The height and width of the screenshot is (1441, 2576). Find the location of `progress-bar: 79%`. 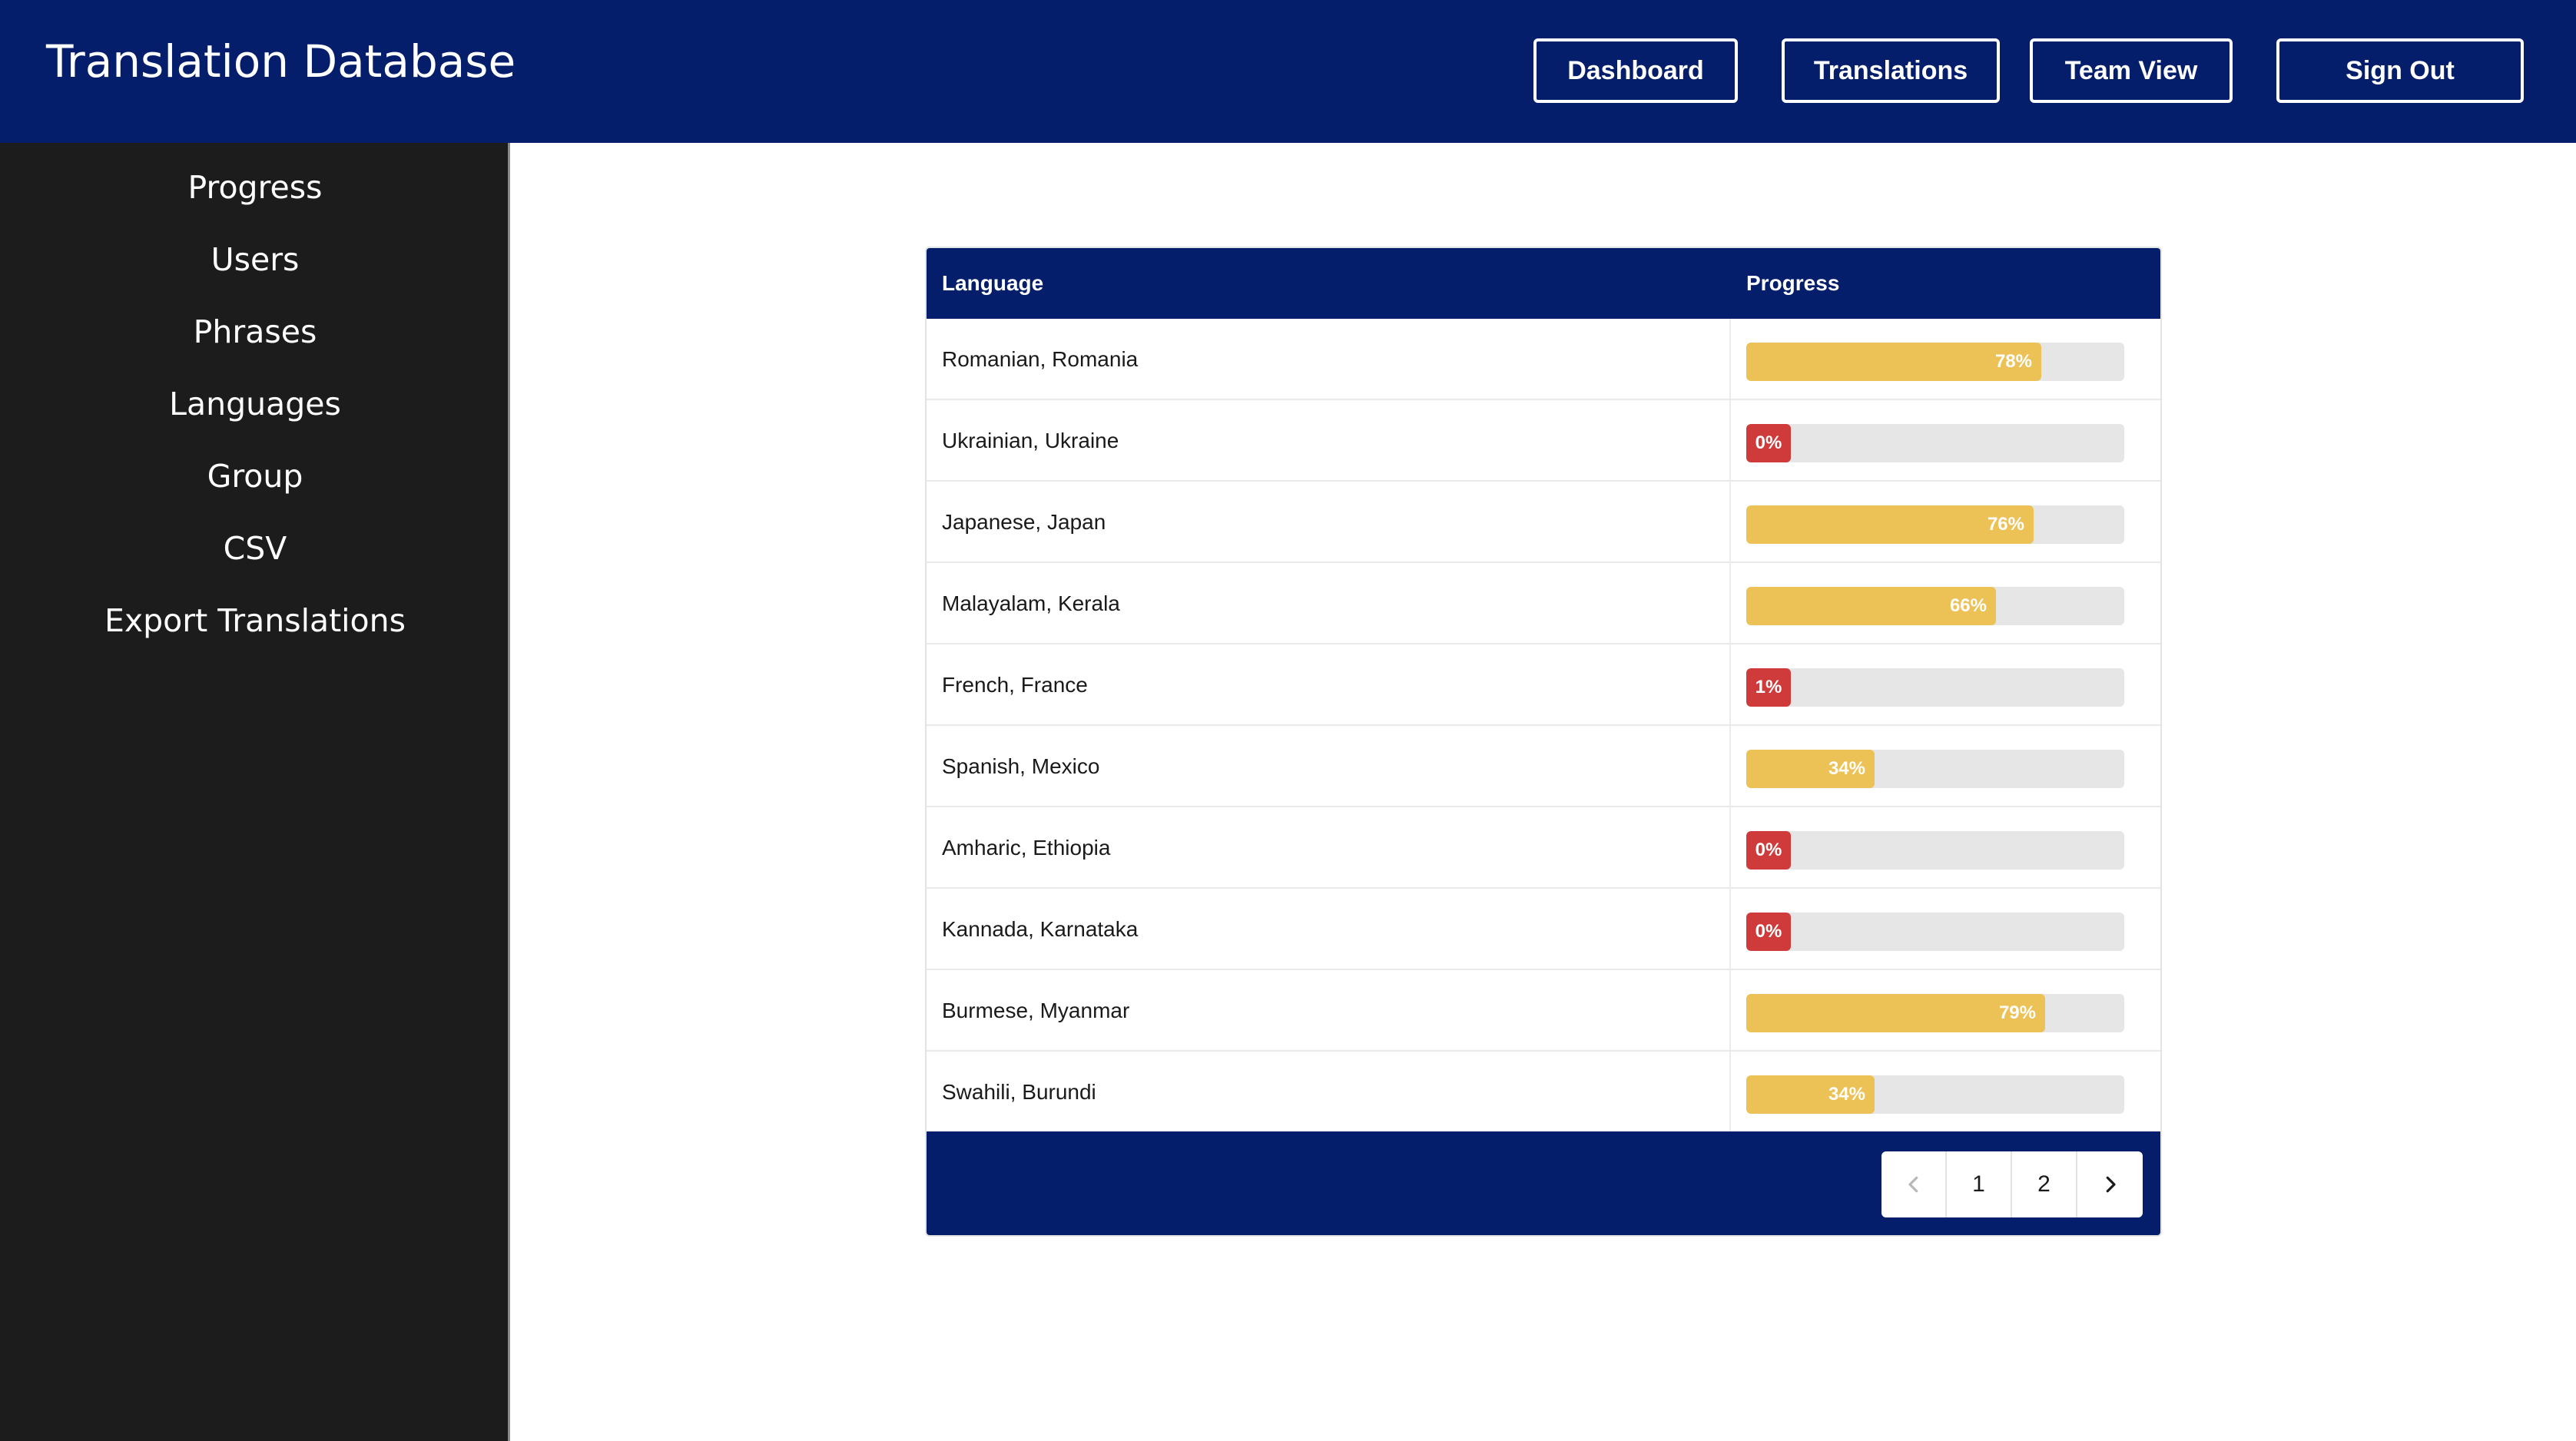

progress-bar: 79% is located at coordinates (1935, 1013).